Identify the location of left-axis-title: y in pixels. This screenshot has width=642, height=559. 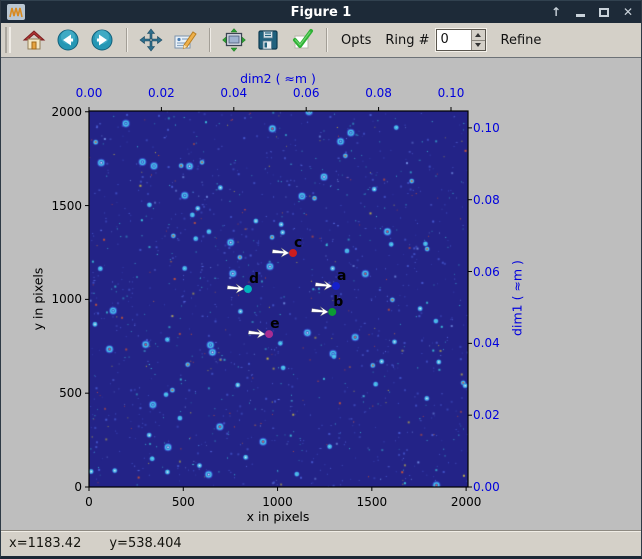
(38, 299).